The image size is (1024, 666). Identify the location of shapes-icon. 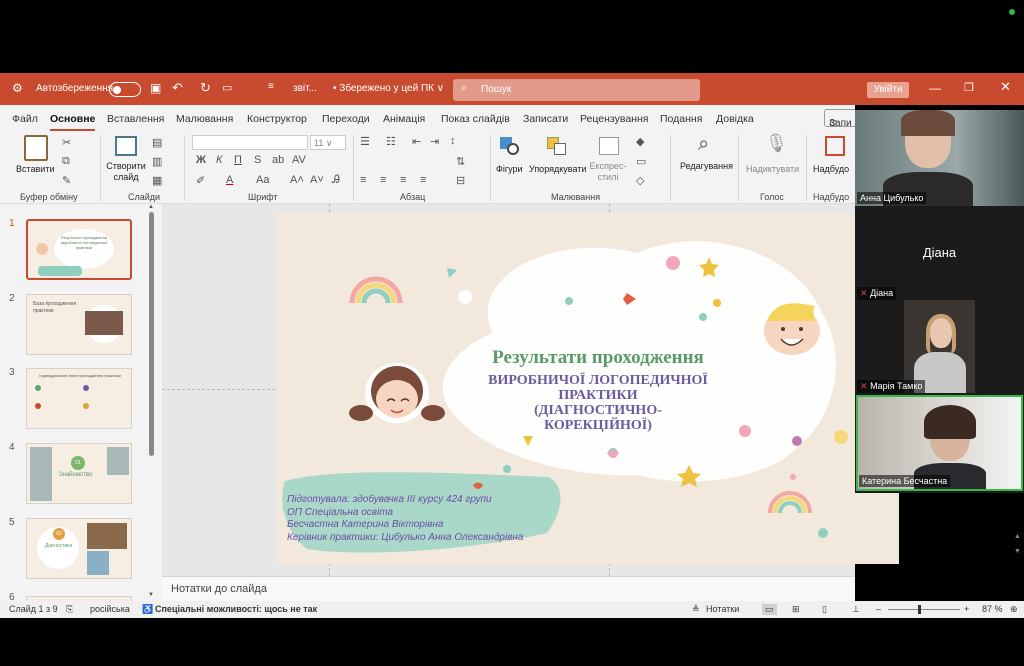
(510, 146).